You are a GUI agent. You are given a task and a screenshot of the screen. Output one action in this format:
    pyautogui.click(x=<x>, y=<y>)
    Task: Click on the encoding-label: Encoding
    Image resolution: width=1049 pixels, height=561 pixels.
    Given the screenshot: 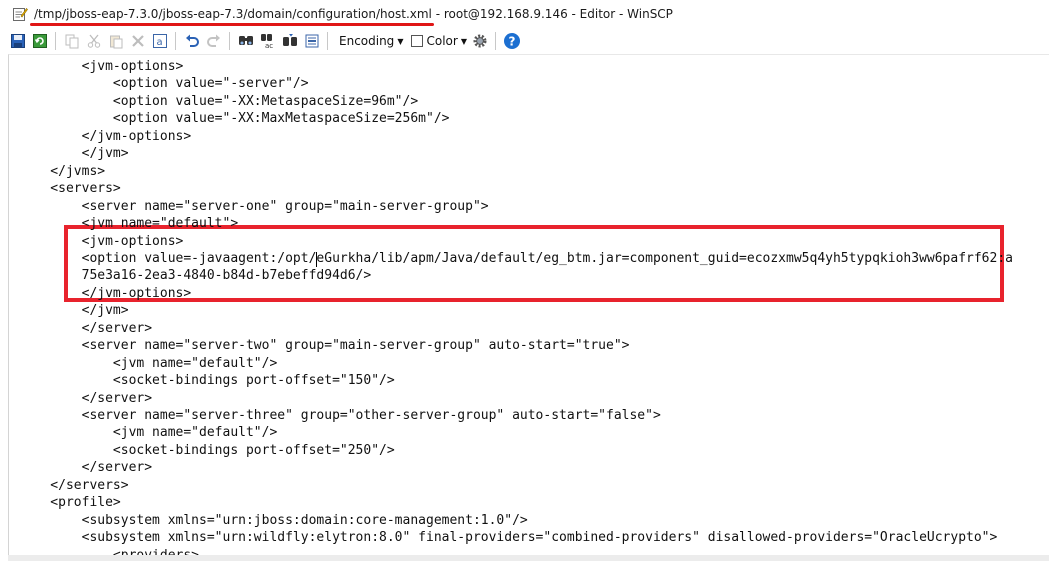 What is the action you would take?
    pyautogui.click(x=367, y=41)
    